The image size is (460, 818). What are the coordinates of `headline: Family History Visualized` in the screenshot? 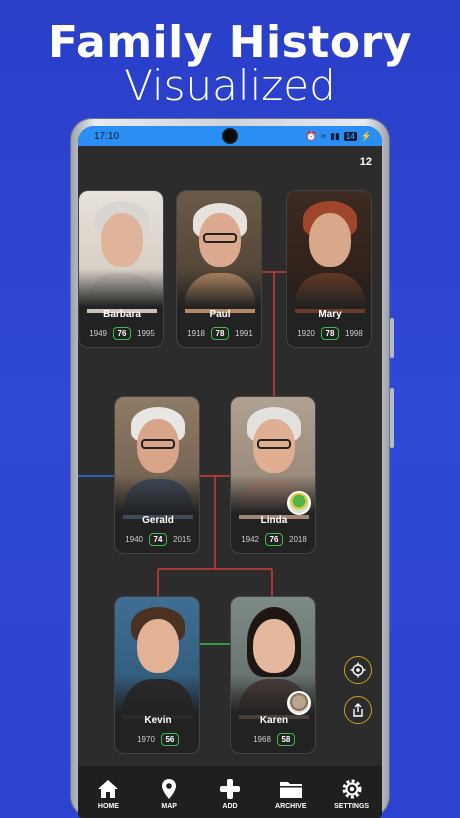 It's located at (230, 63).